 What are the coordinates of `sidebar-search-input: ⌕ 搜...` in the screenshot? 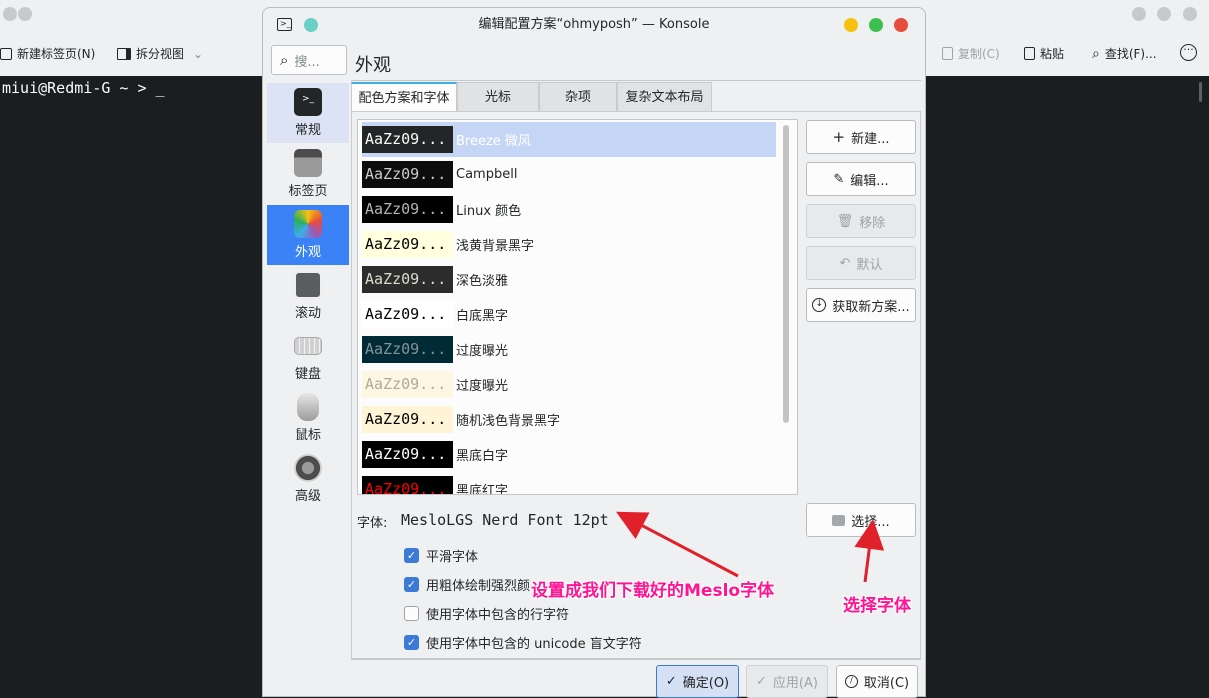 It's located at (309, 60).